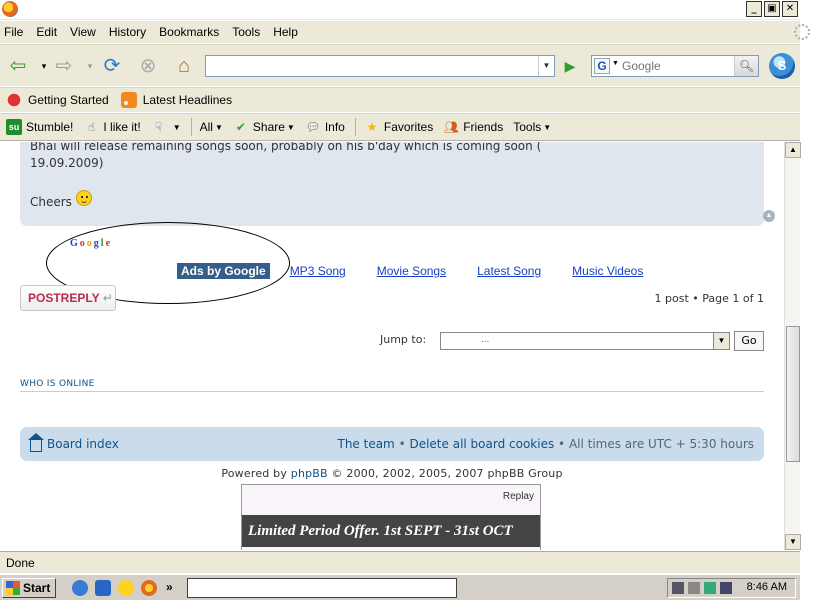 This screenshot has height=612, width=816. Describe the element at coordinates (602, 66) in the screenshot. I see `google-engine-icon: G` at that location.